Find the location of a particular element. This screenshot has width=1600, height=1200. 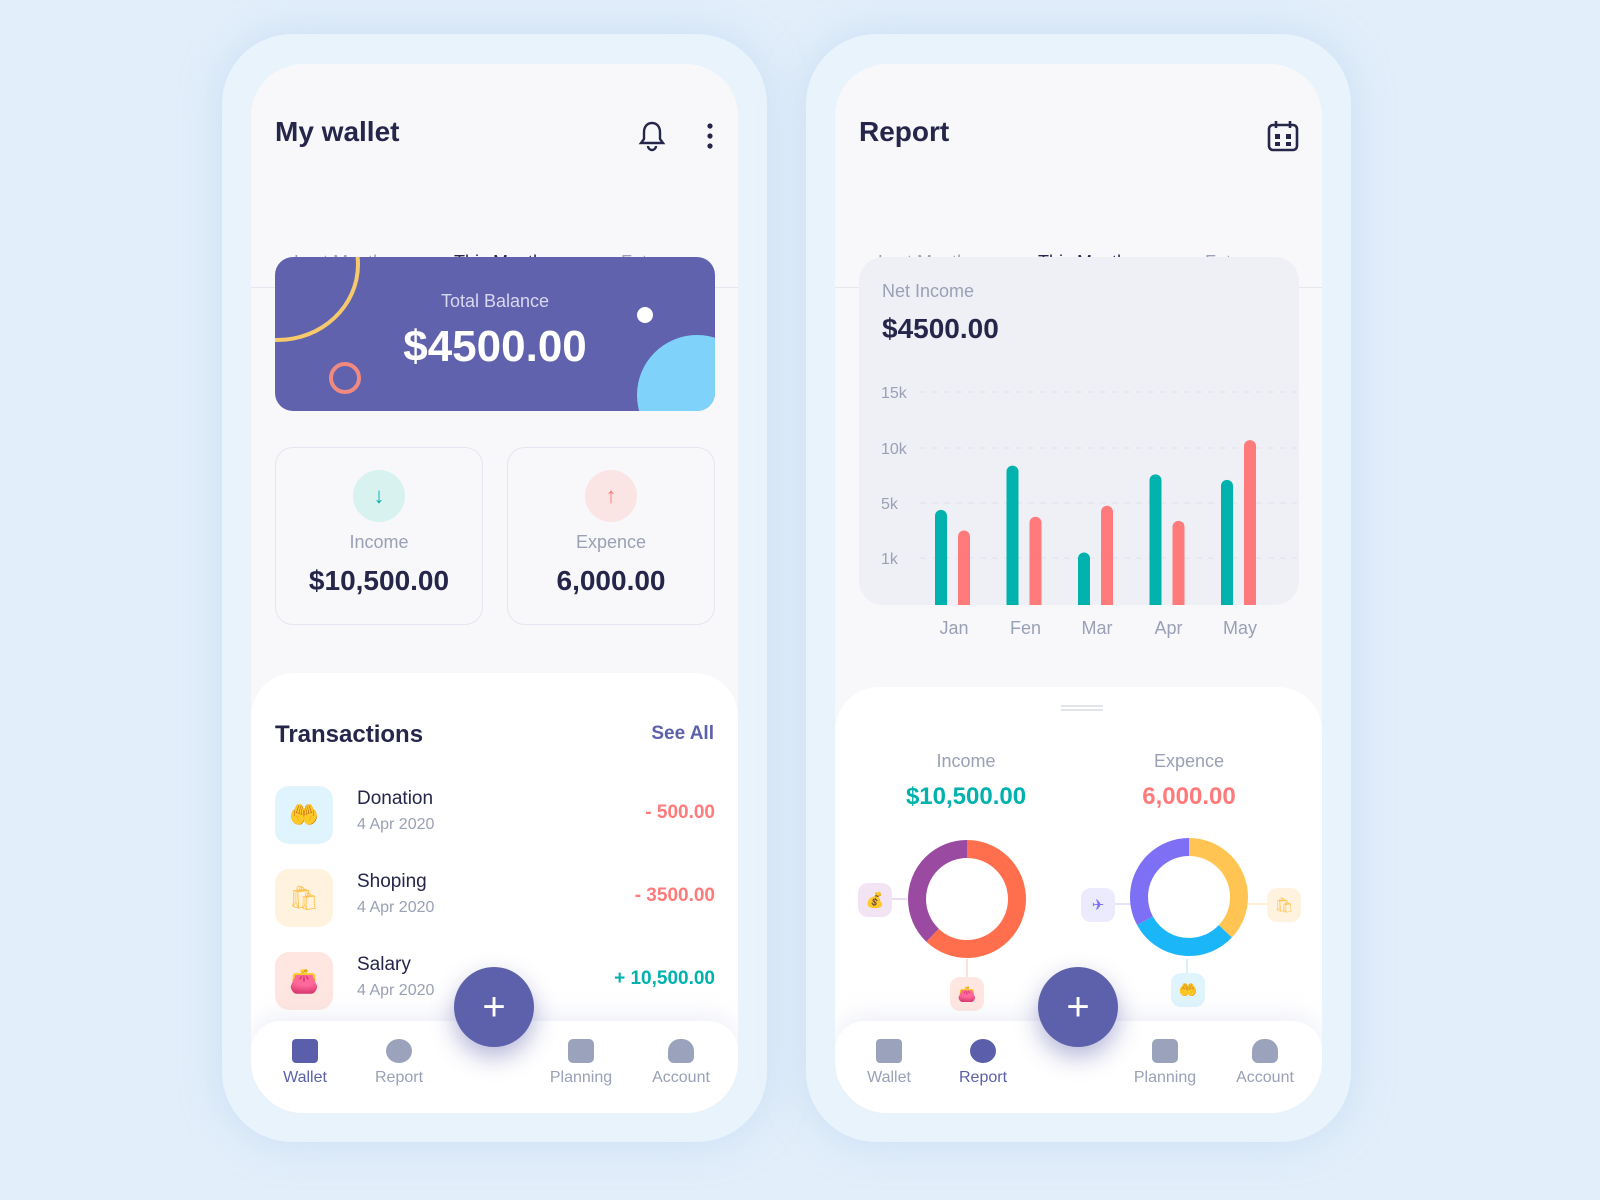

arrow-up-icon: ↑ is located at coordinates (611, 496).